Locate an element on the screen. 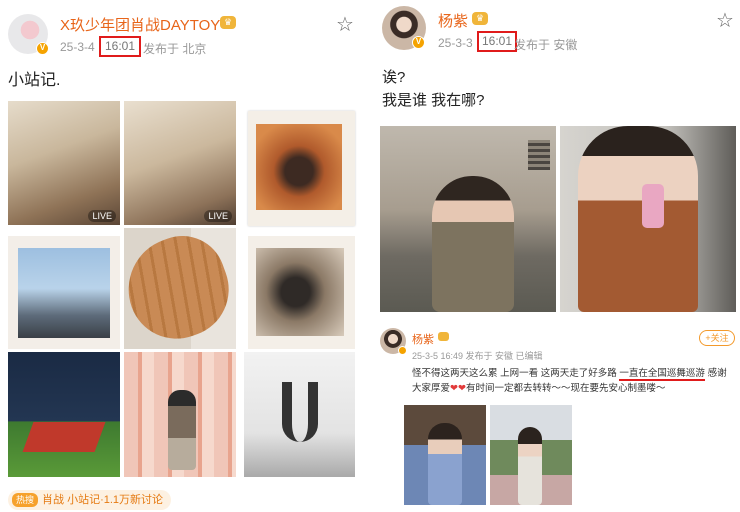 The width and height of the screenshot is (740, 512). embedded-username: 杨紫 is located at coordinates (423, 339).